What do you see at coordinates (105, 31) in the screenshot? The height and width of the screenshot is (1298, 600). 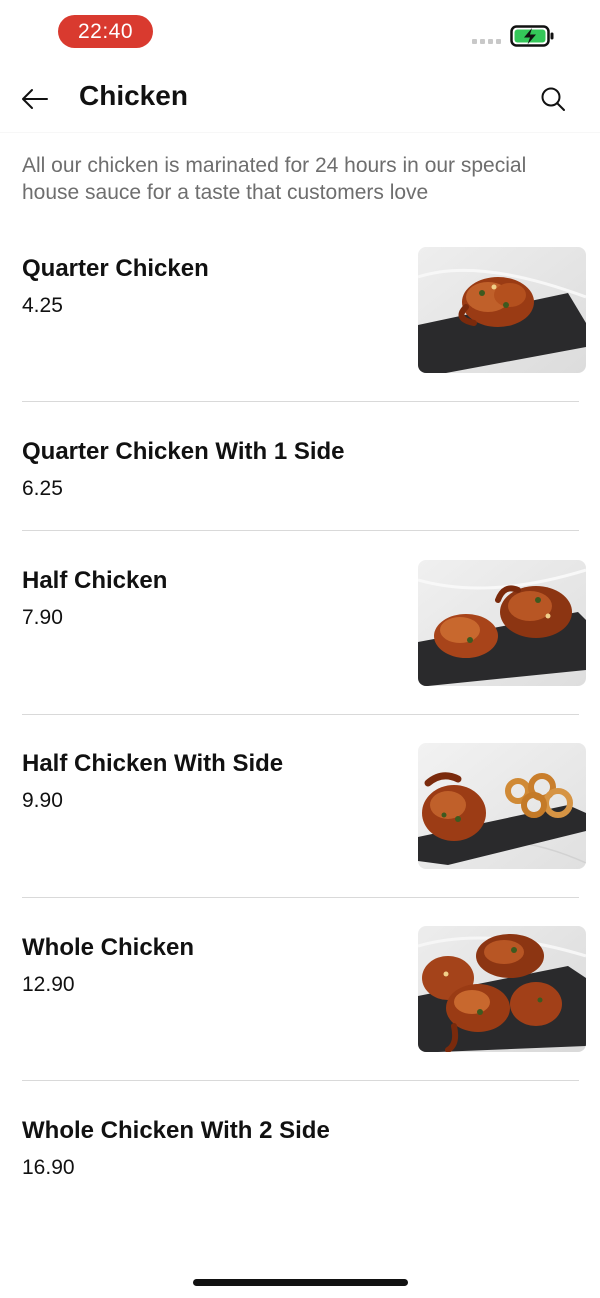 I see `status-time: 22:40` at bounding box center [105, 31].